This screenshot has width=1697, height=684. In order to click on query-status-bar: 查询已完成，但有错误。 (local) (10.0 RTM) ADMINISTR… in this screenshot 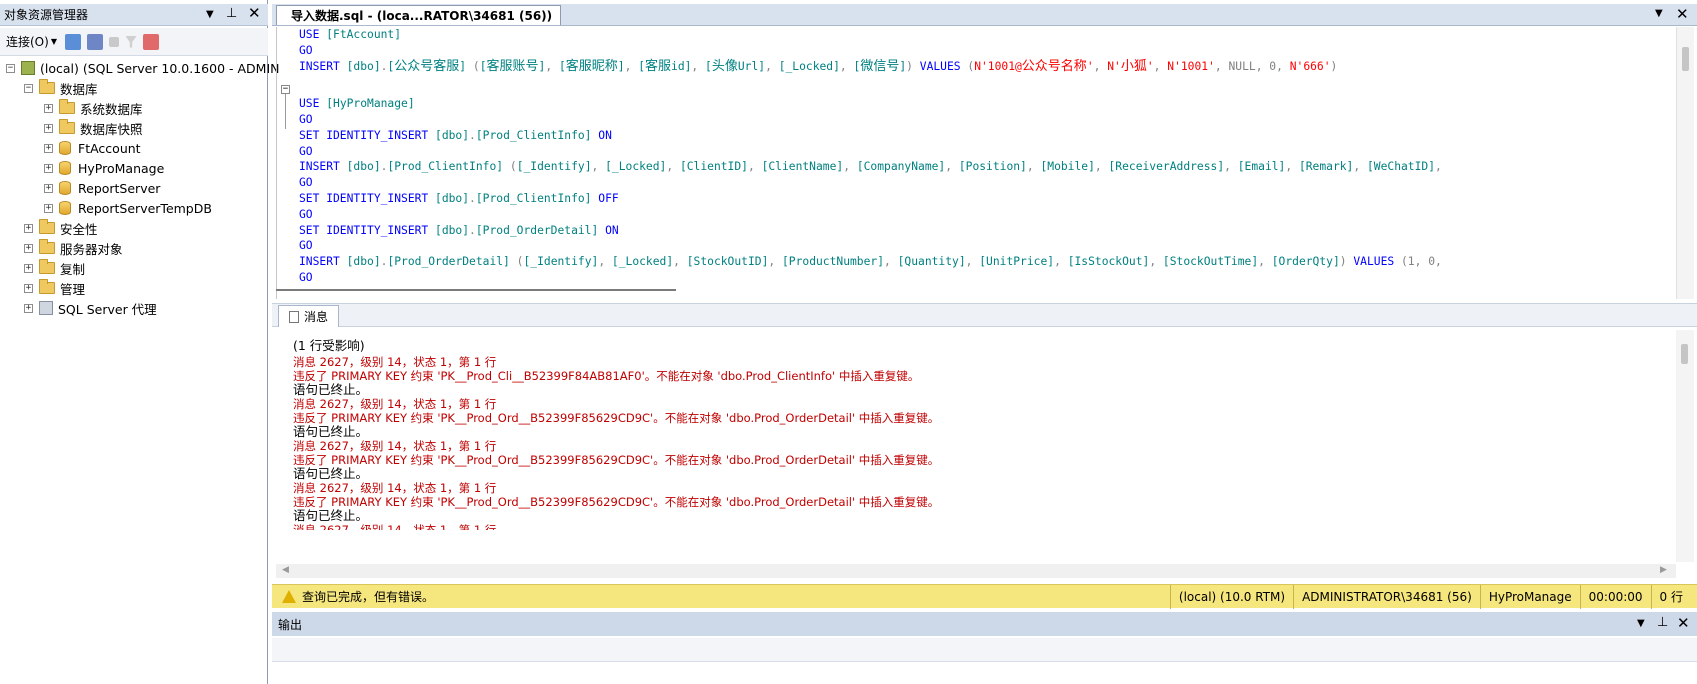, I will do `click(984, 596)`.